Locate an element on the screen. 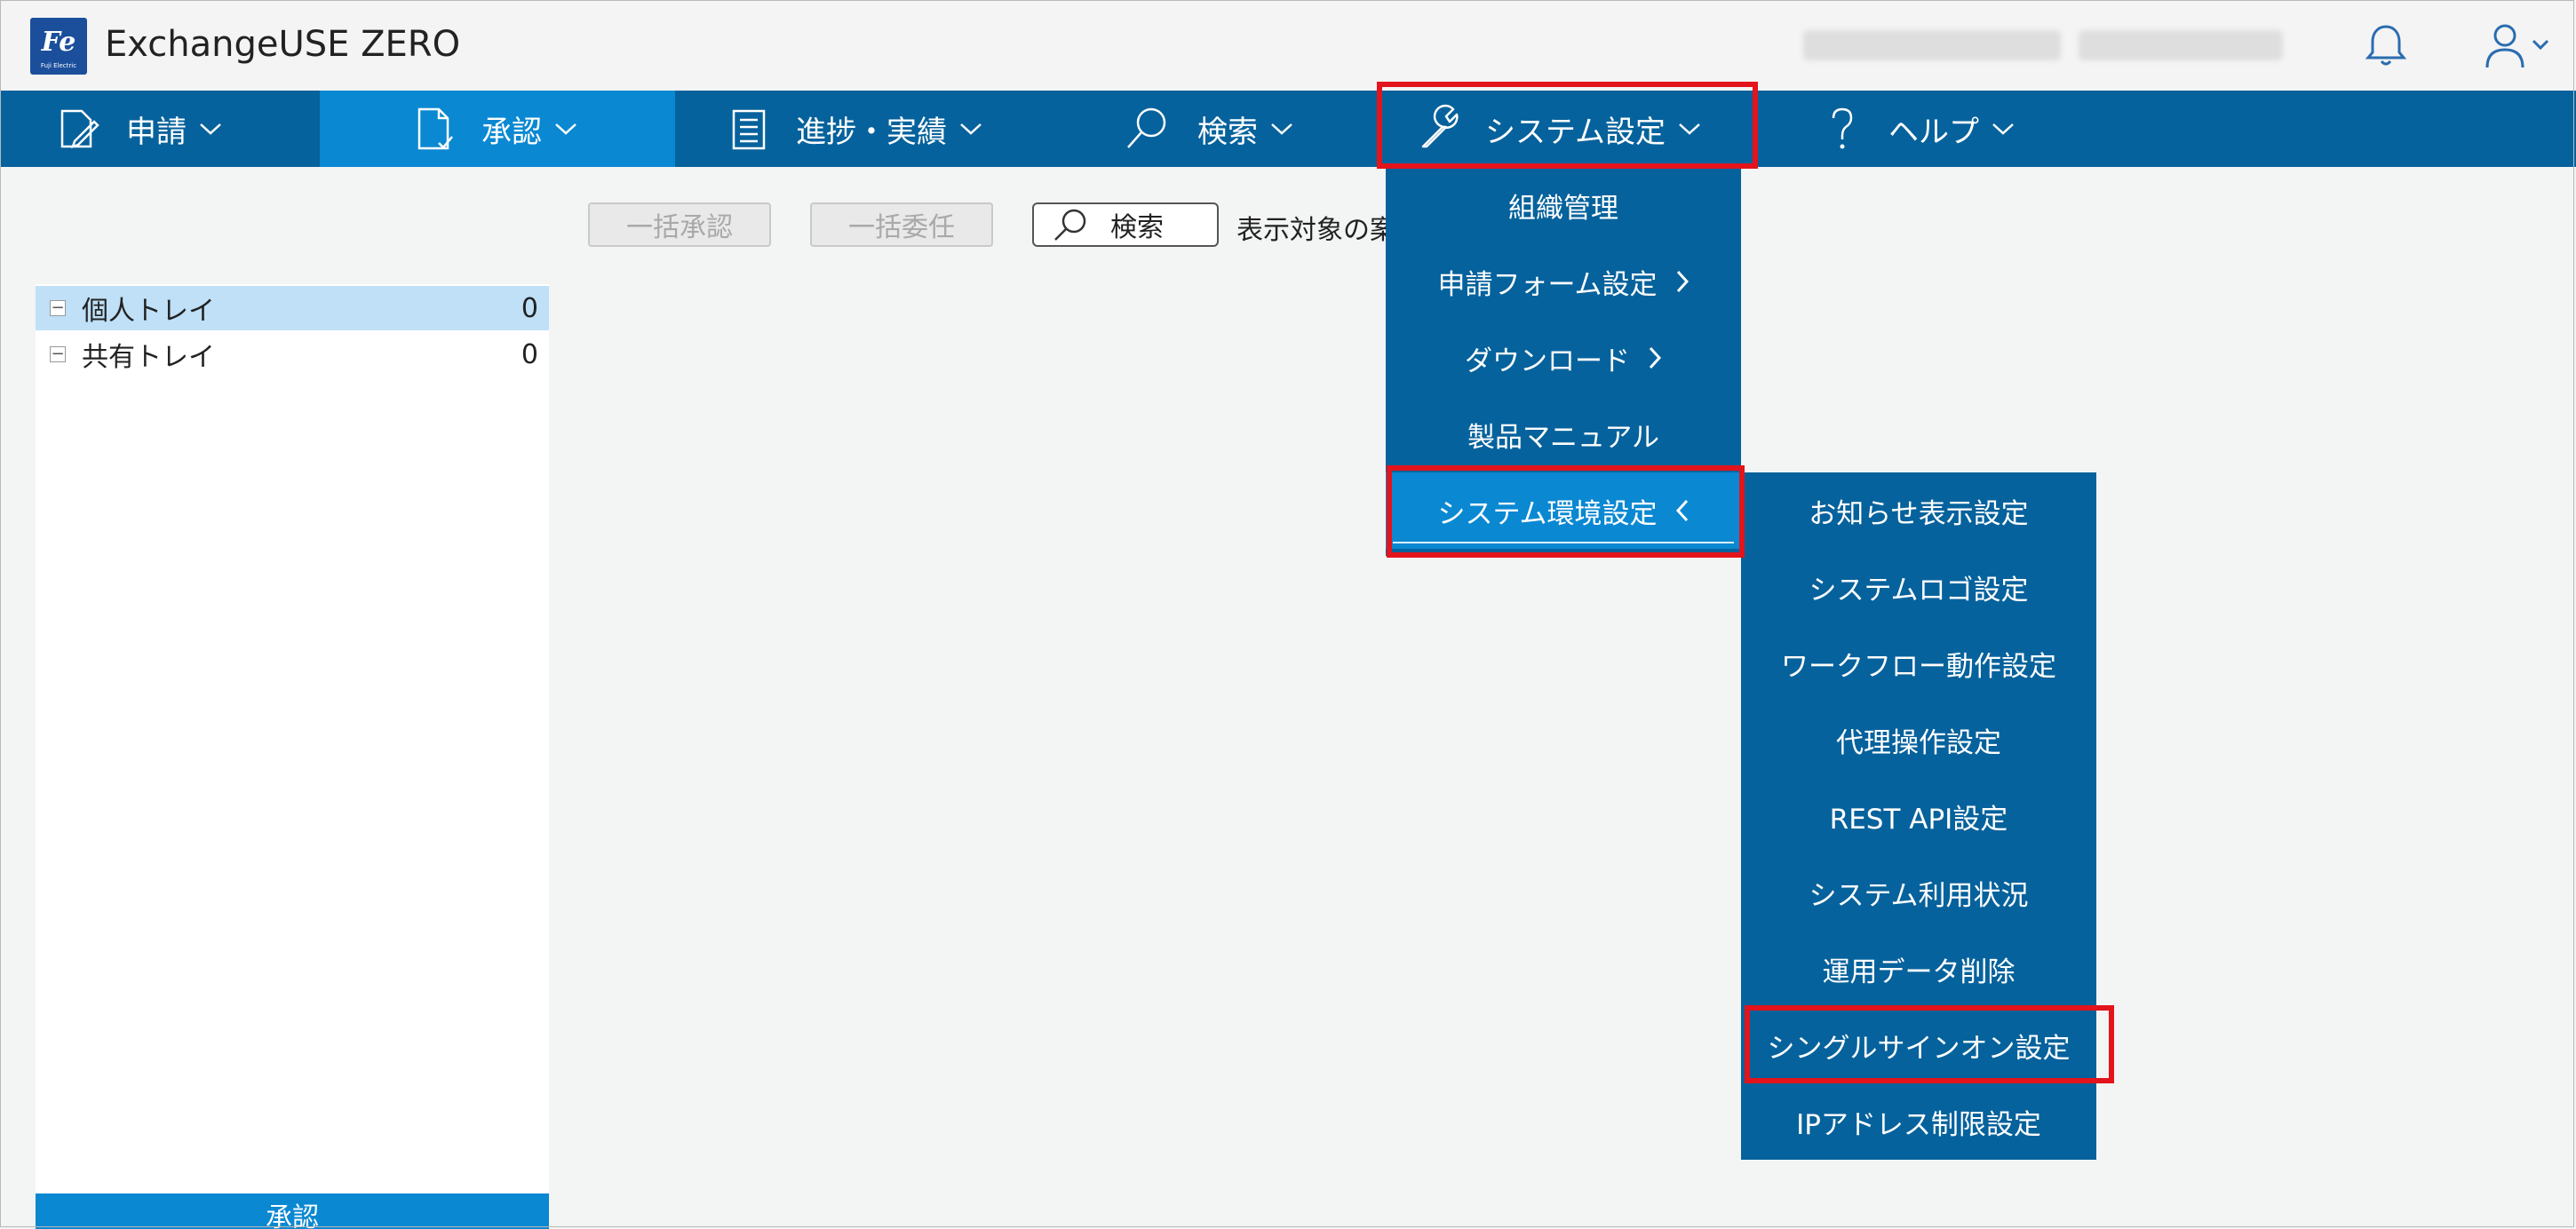 The image size is (2576, 1229). bell-icon is located at coordinates (2385, 45).